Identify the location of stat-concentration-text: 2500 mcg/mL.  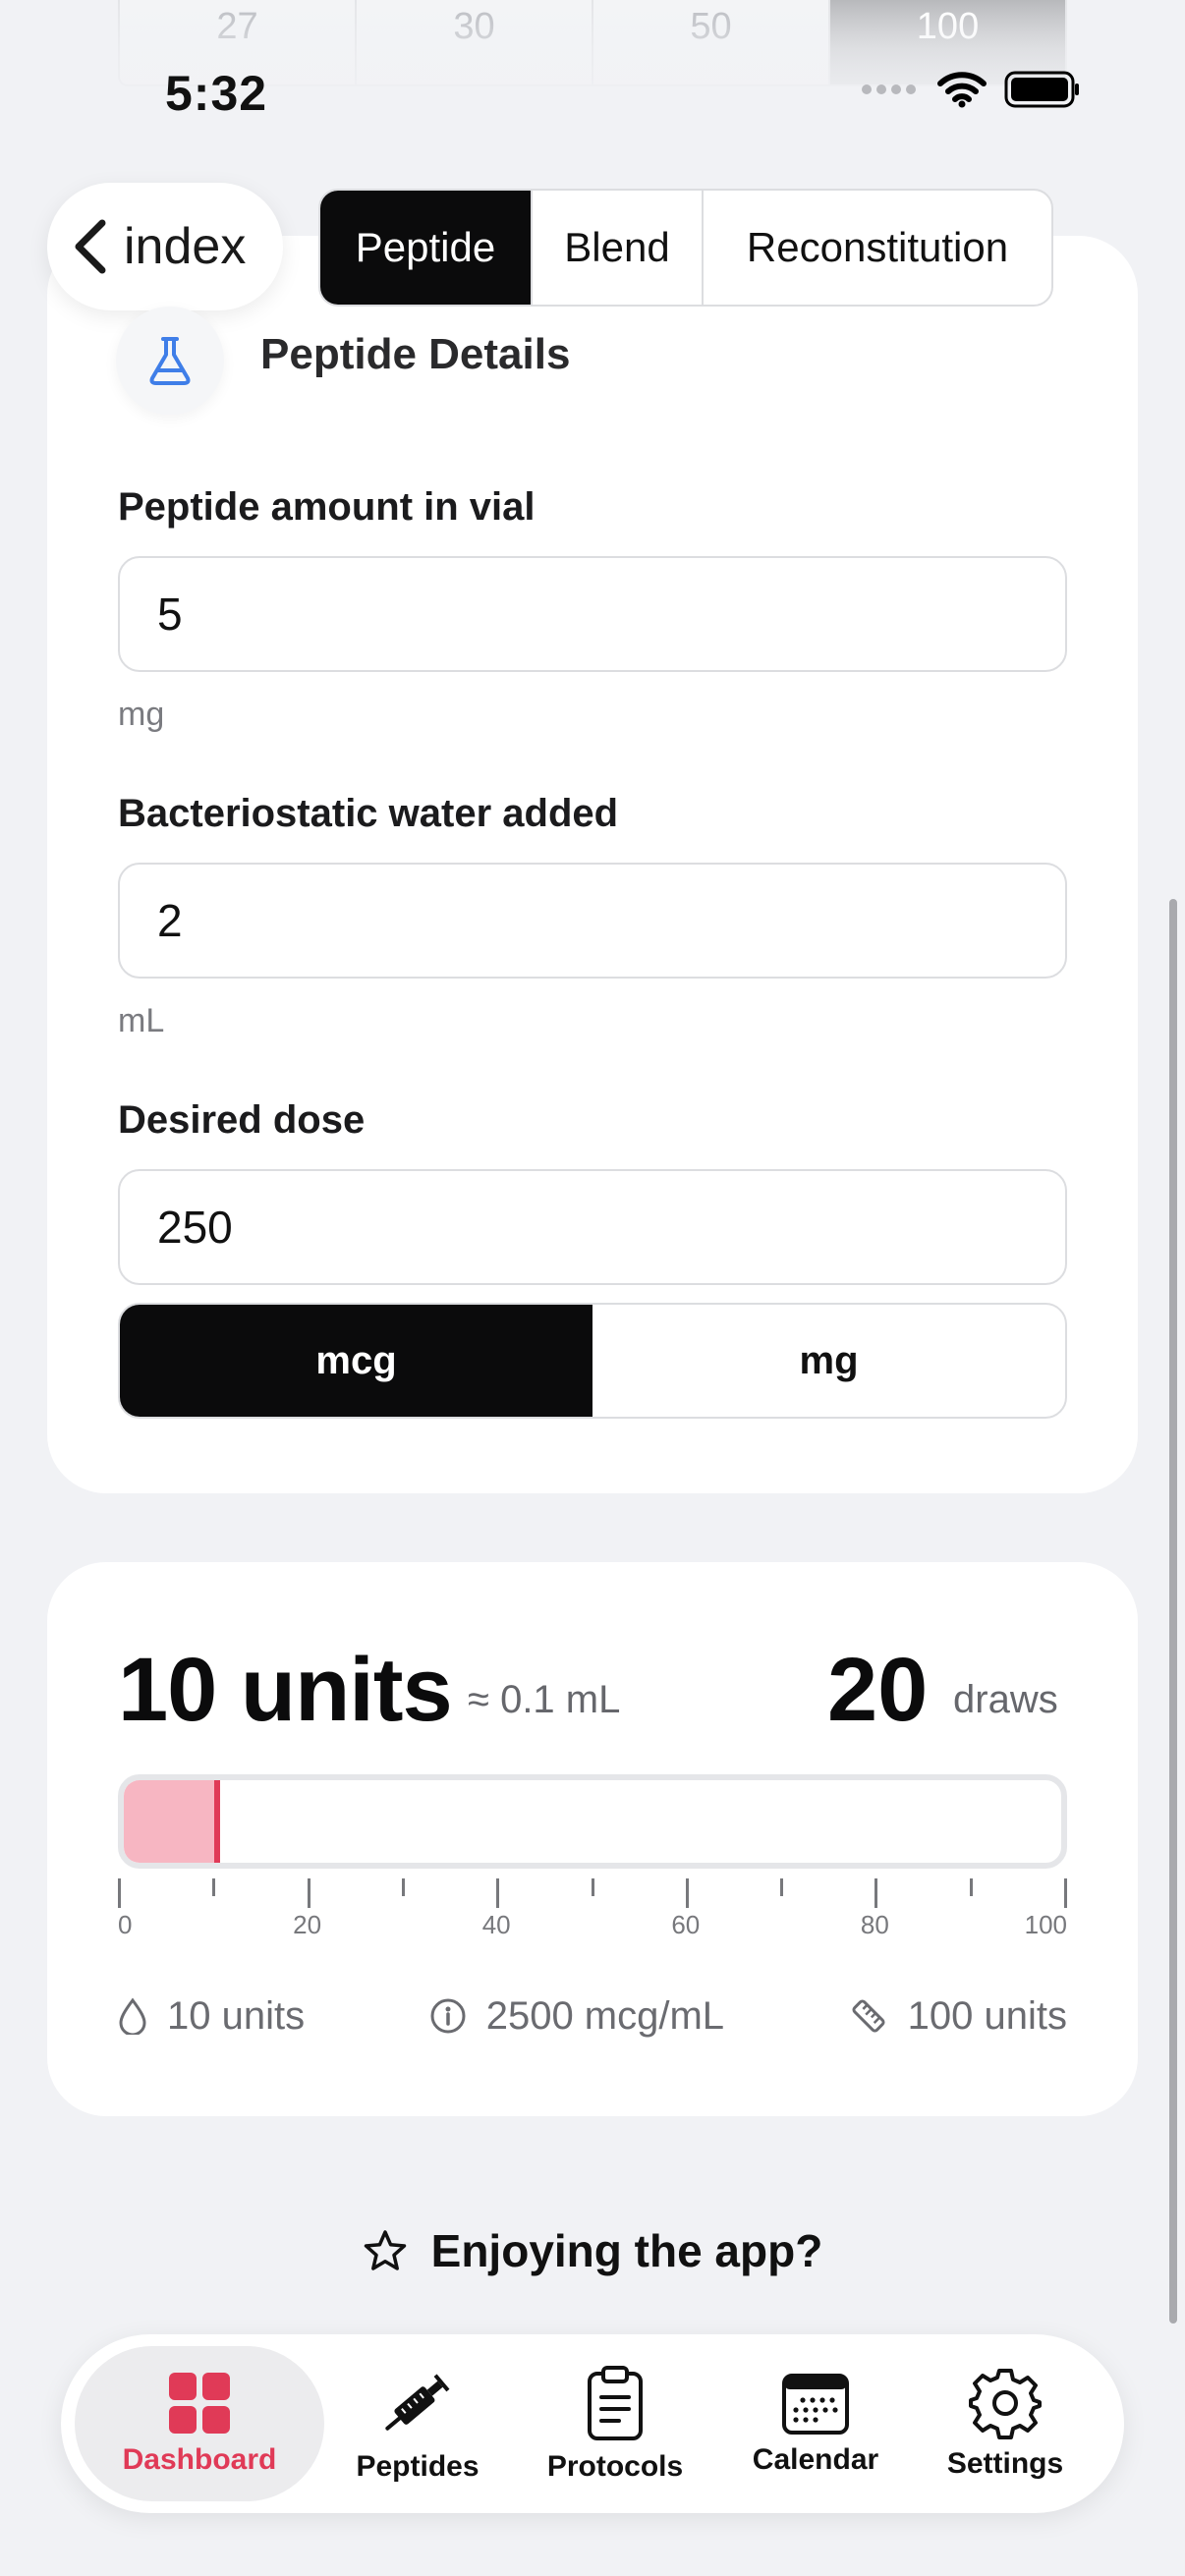
(605, 2015).